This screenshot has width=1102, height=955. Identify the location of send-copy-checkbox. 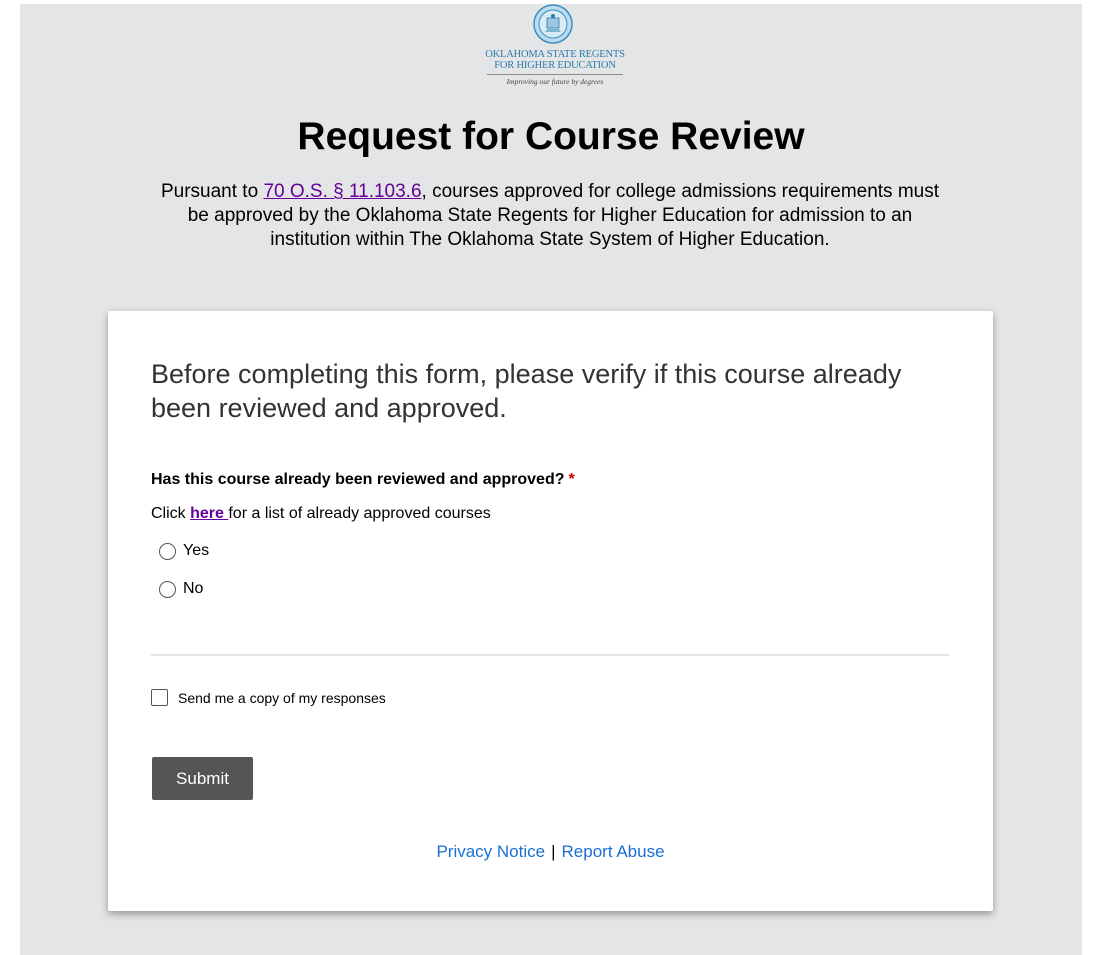
(159, 697).